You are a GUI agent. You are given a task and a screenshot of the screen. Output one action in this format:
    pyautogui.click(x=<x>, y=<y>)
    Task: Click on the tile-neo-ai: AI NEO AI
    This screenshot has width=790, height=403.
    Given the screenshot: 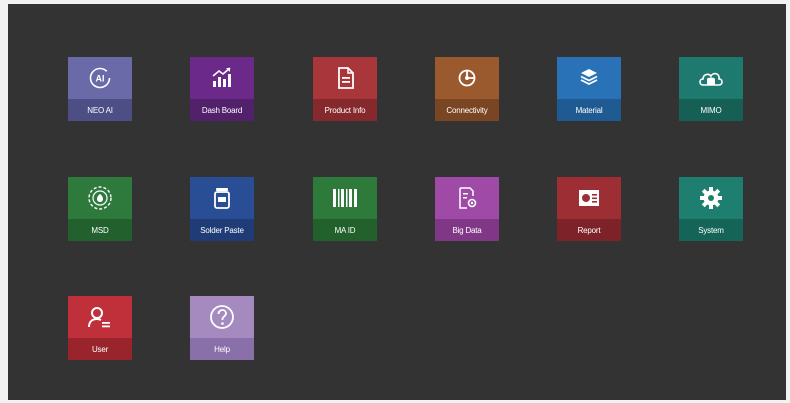 What is the action you would take?
    pyautogui.click(x=100, y=89)
    